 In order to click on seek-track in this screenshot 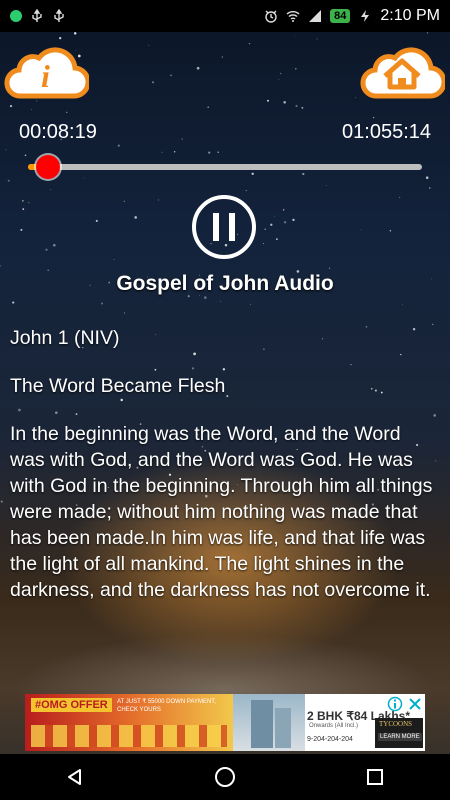, I will do `click(225, 167)`.